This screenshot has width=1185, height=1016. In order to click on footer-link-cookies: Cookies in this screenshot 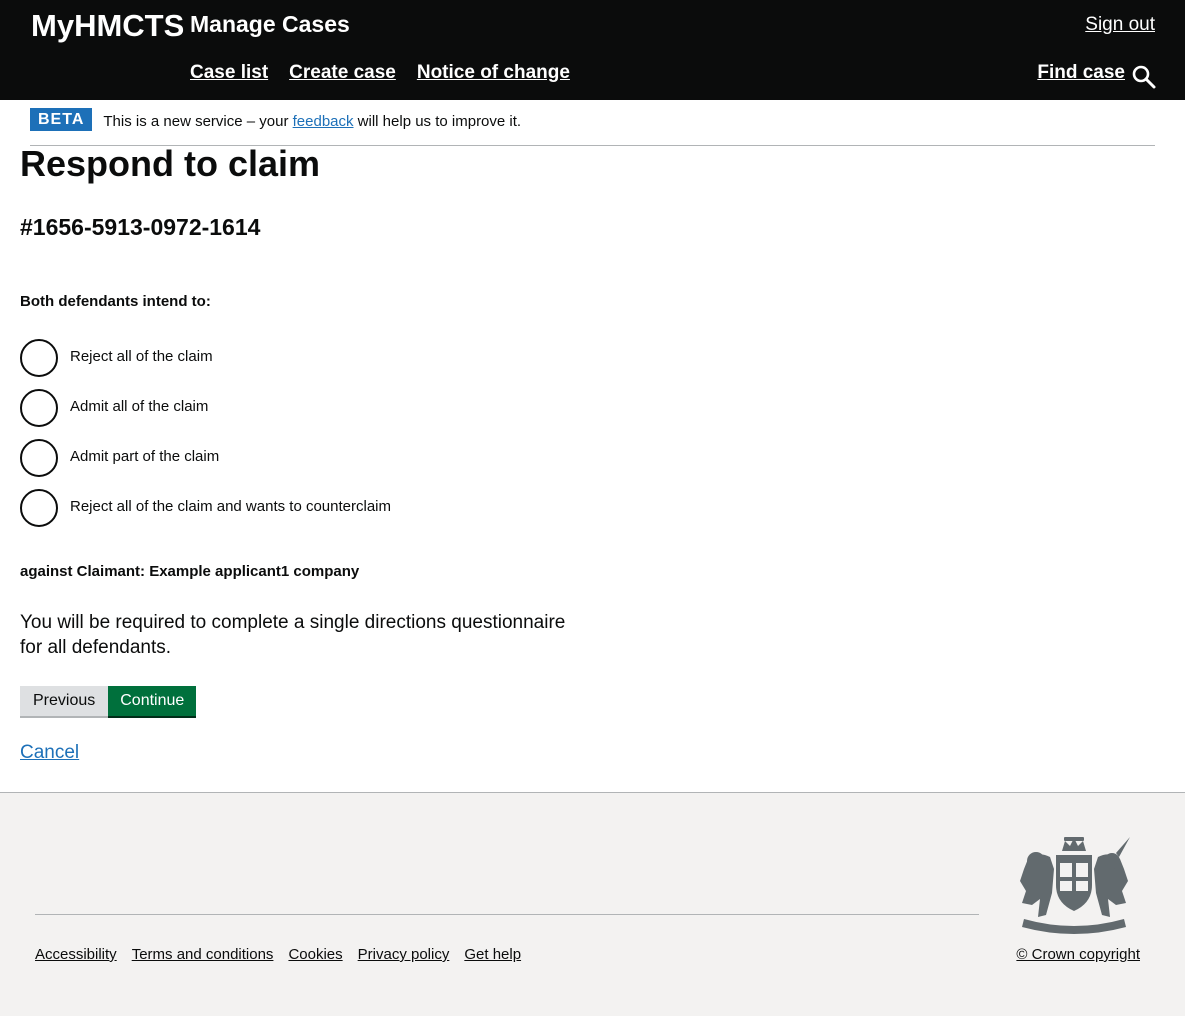, I will do `click(315, 954)`.